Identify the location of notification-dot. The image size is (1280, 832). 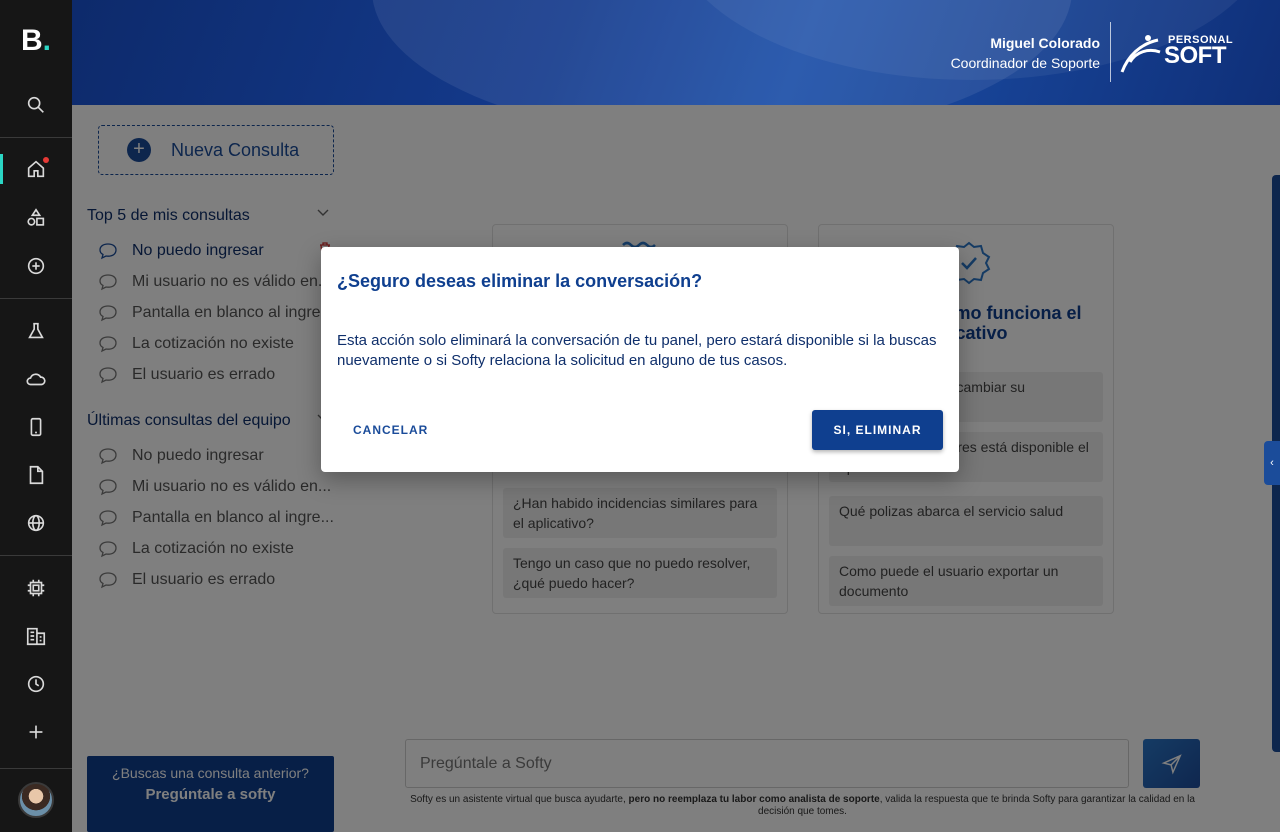
(46, 160).